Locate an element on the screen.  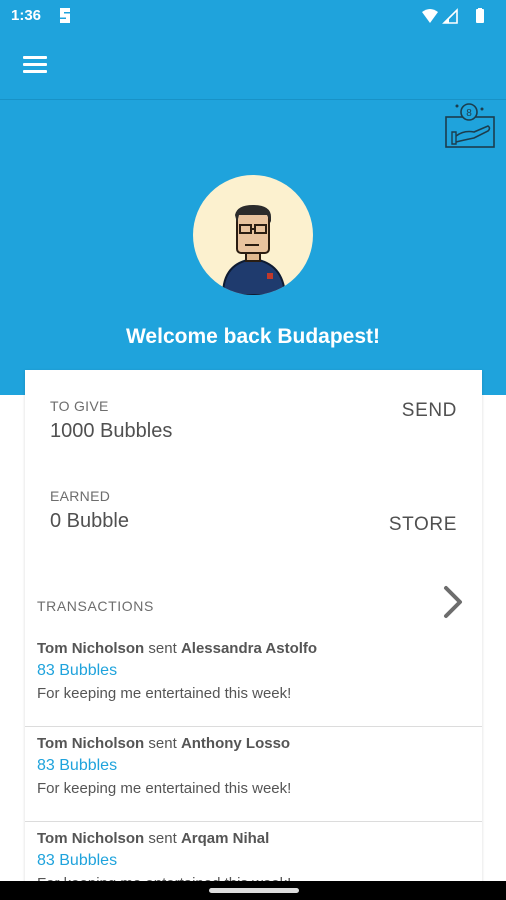
home-gesture-handle is located at coordinates (254, 890).